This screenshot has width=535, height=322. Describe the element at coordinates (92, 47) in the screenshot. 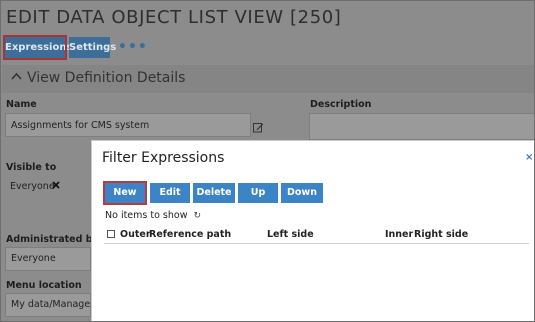

I see `tab-settings: Settings` at that location.